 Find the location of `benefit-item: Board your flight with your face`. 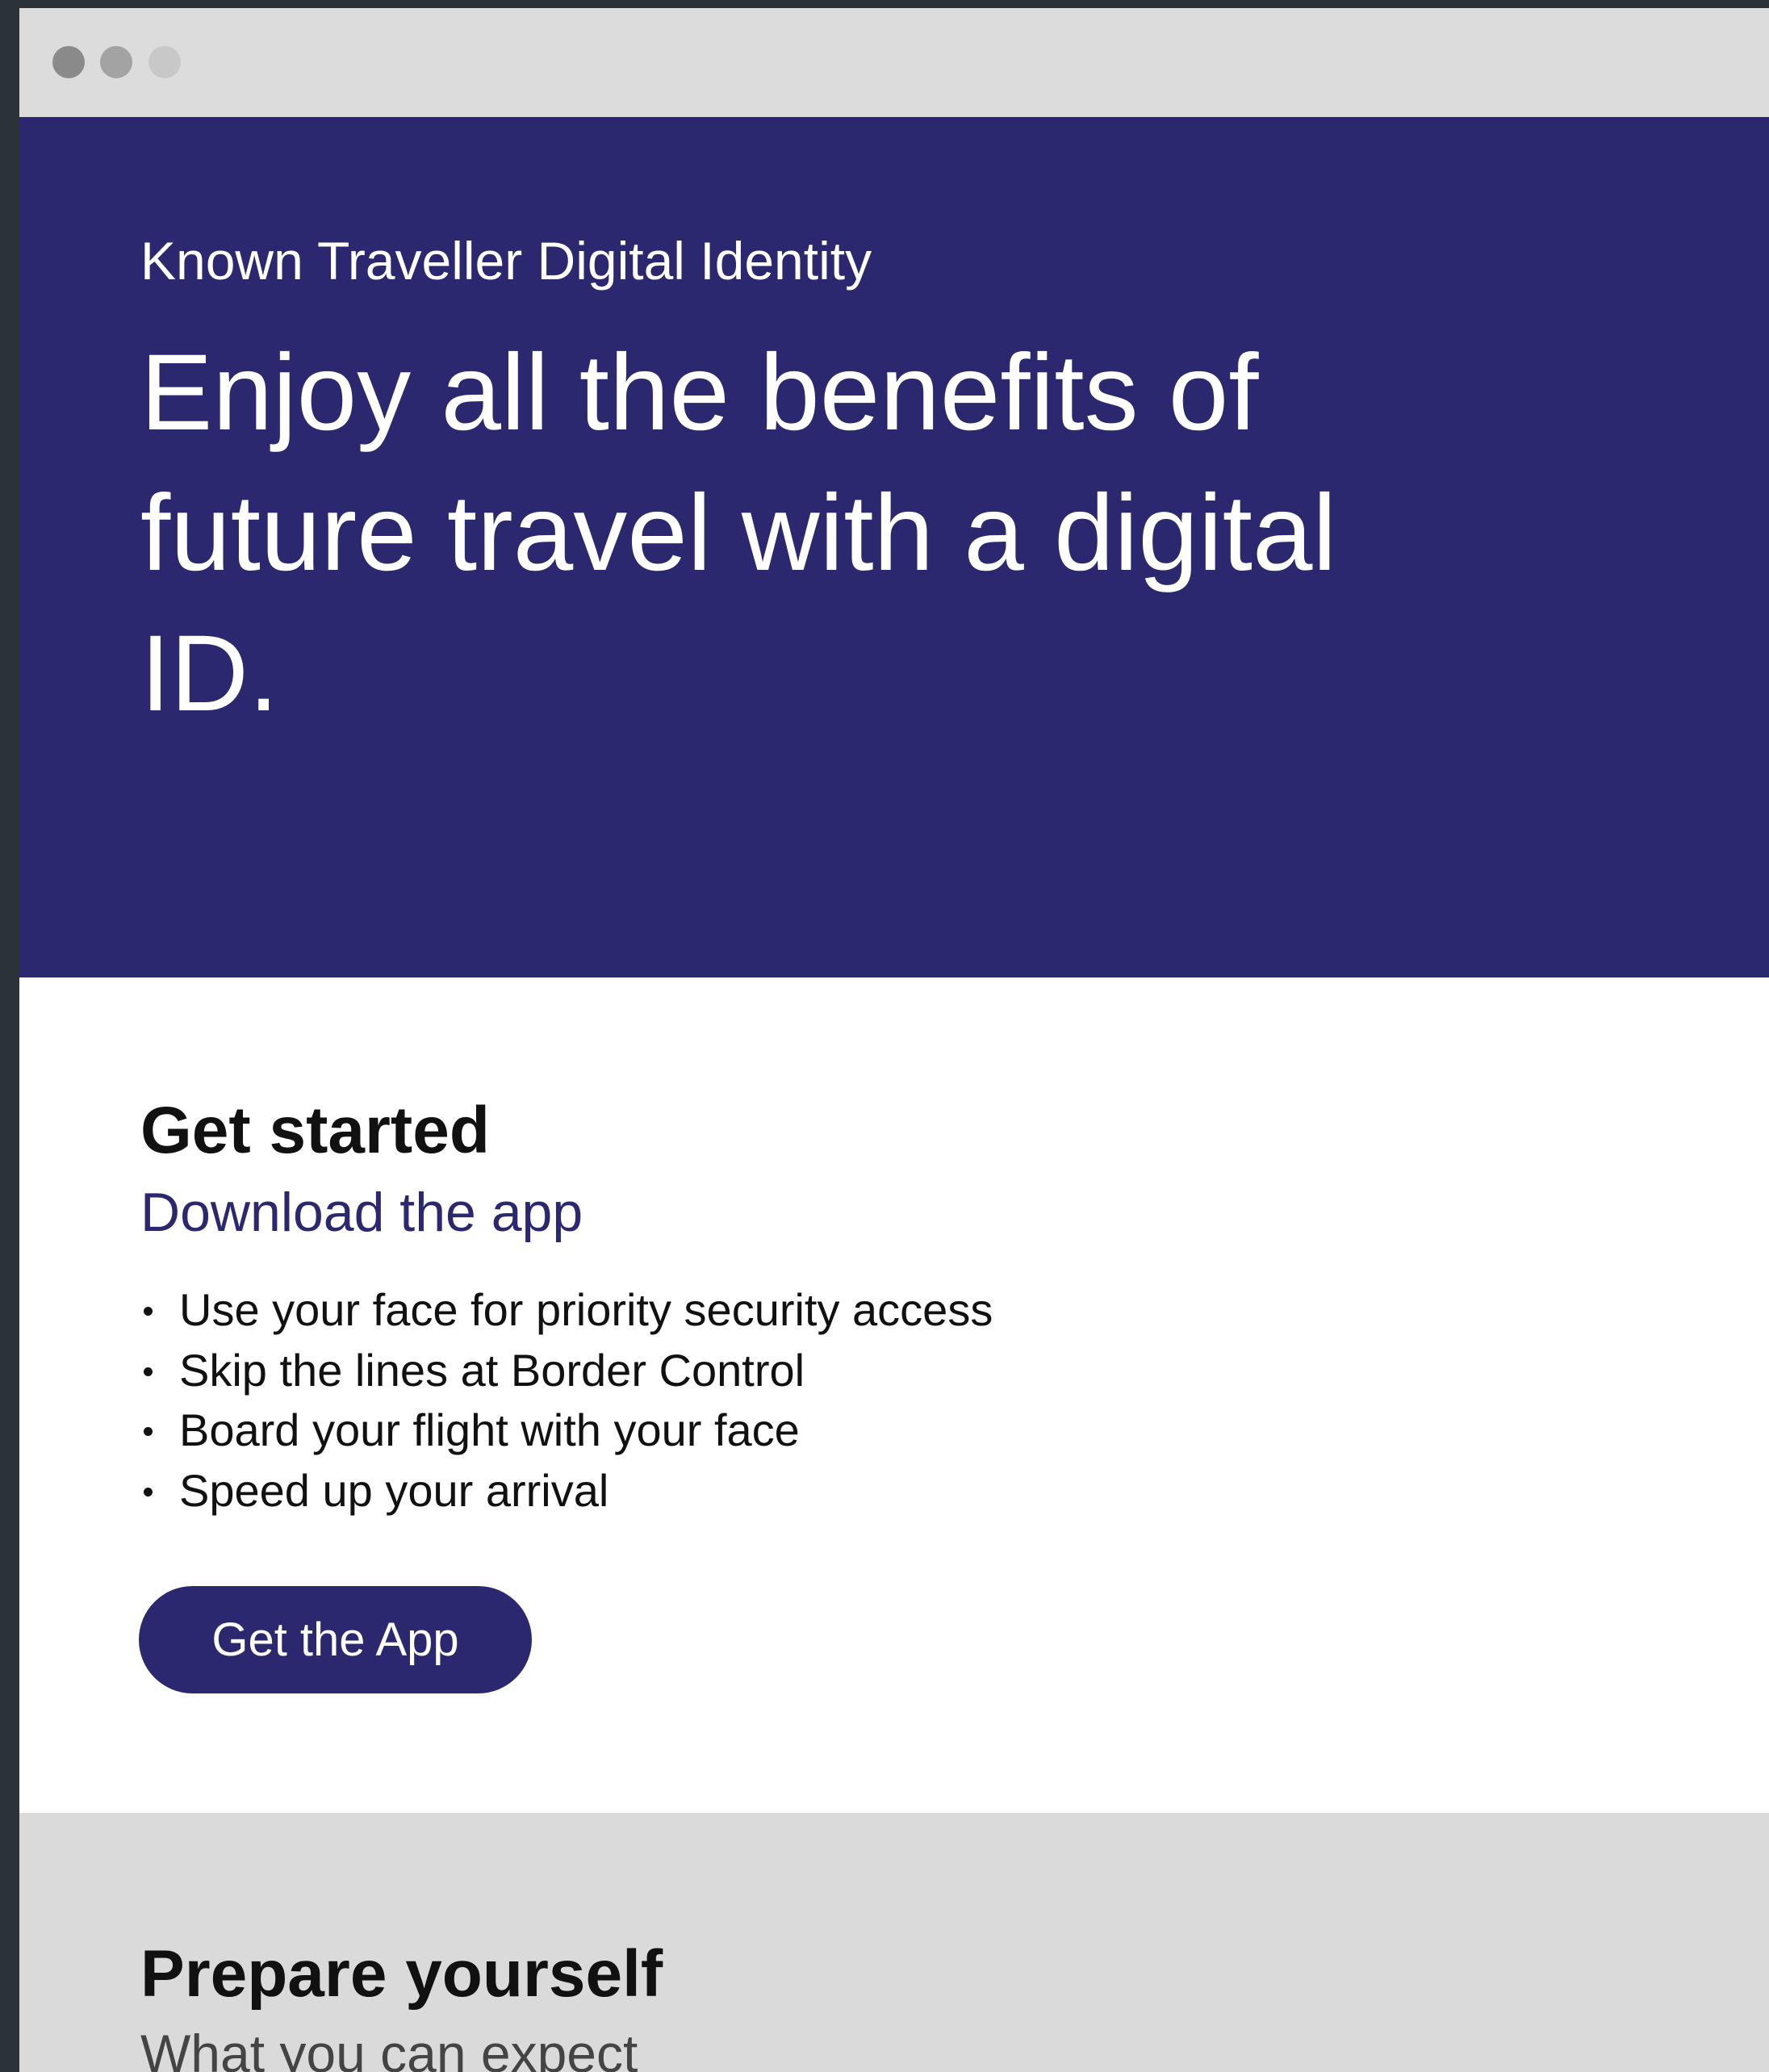

benefit-item: Board your flight with your face is located at coordinates (566, 1430).